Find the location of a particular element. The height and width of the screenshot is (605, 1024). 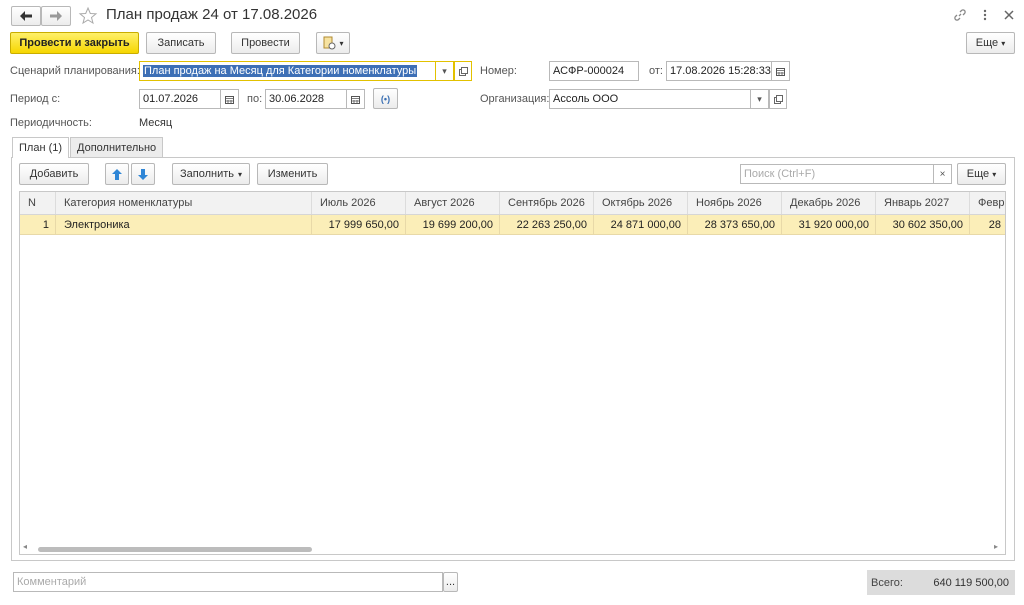

cell-feb-2027: 28 is located at coordinates (994, 225).